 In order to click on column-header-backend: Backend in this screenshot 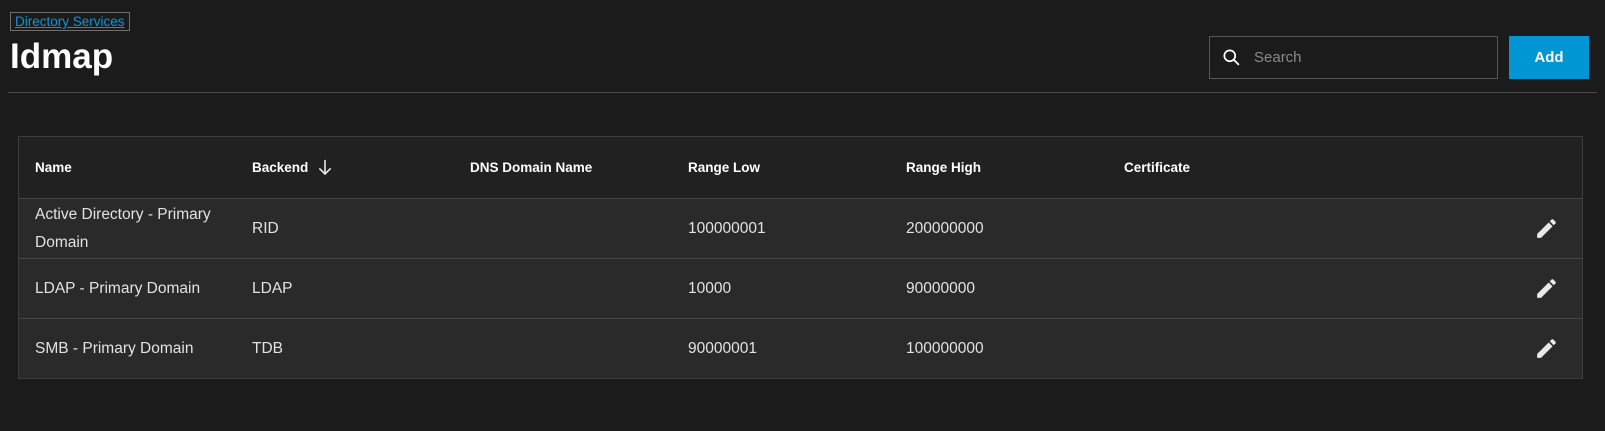, I will do `click(345, 167)`.